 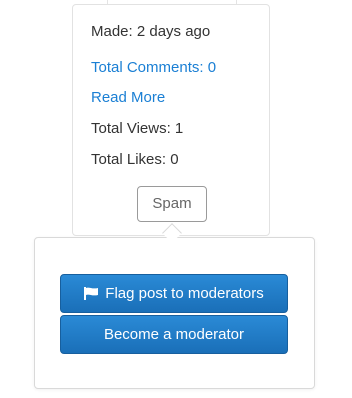 What do you see at coordinates (151, 31) in the screenshot?
I see `made-date-text: Made: 2 days ago` at bounding box center [151, 31].